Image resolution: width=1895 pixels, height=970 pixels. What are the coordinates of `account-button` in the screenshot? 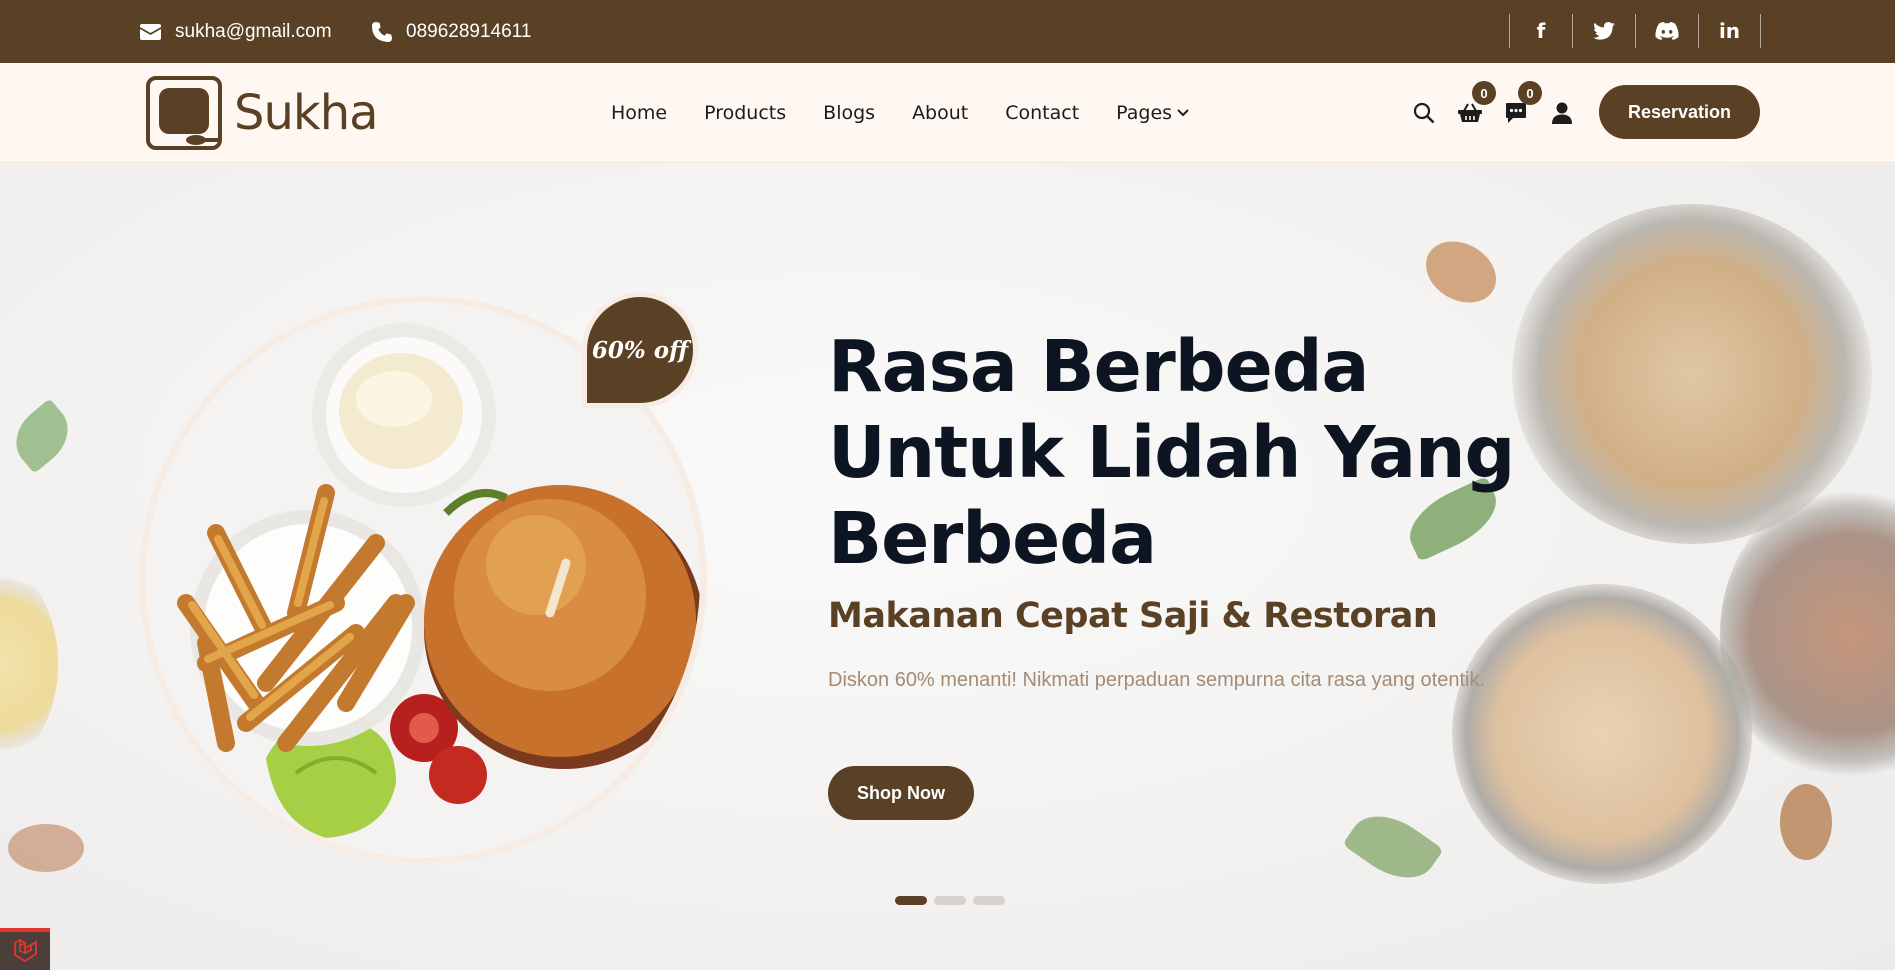 It's located at (1562, 113).